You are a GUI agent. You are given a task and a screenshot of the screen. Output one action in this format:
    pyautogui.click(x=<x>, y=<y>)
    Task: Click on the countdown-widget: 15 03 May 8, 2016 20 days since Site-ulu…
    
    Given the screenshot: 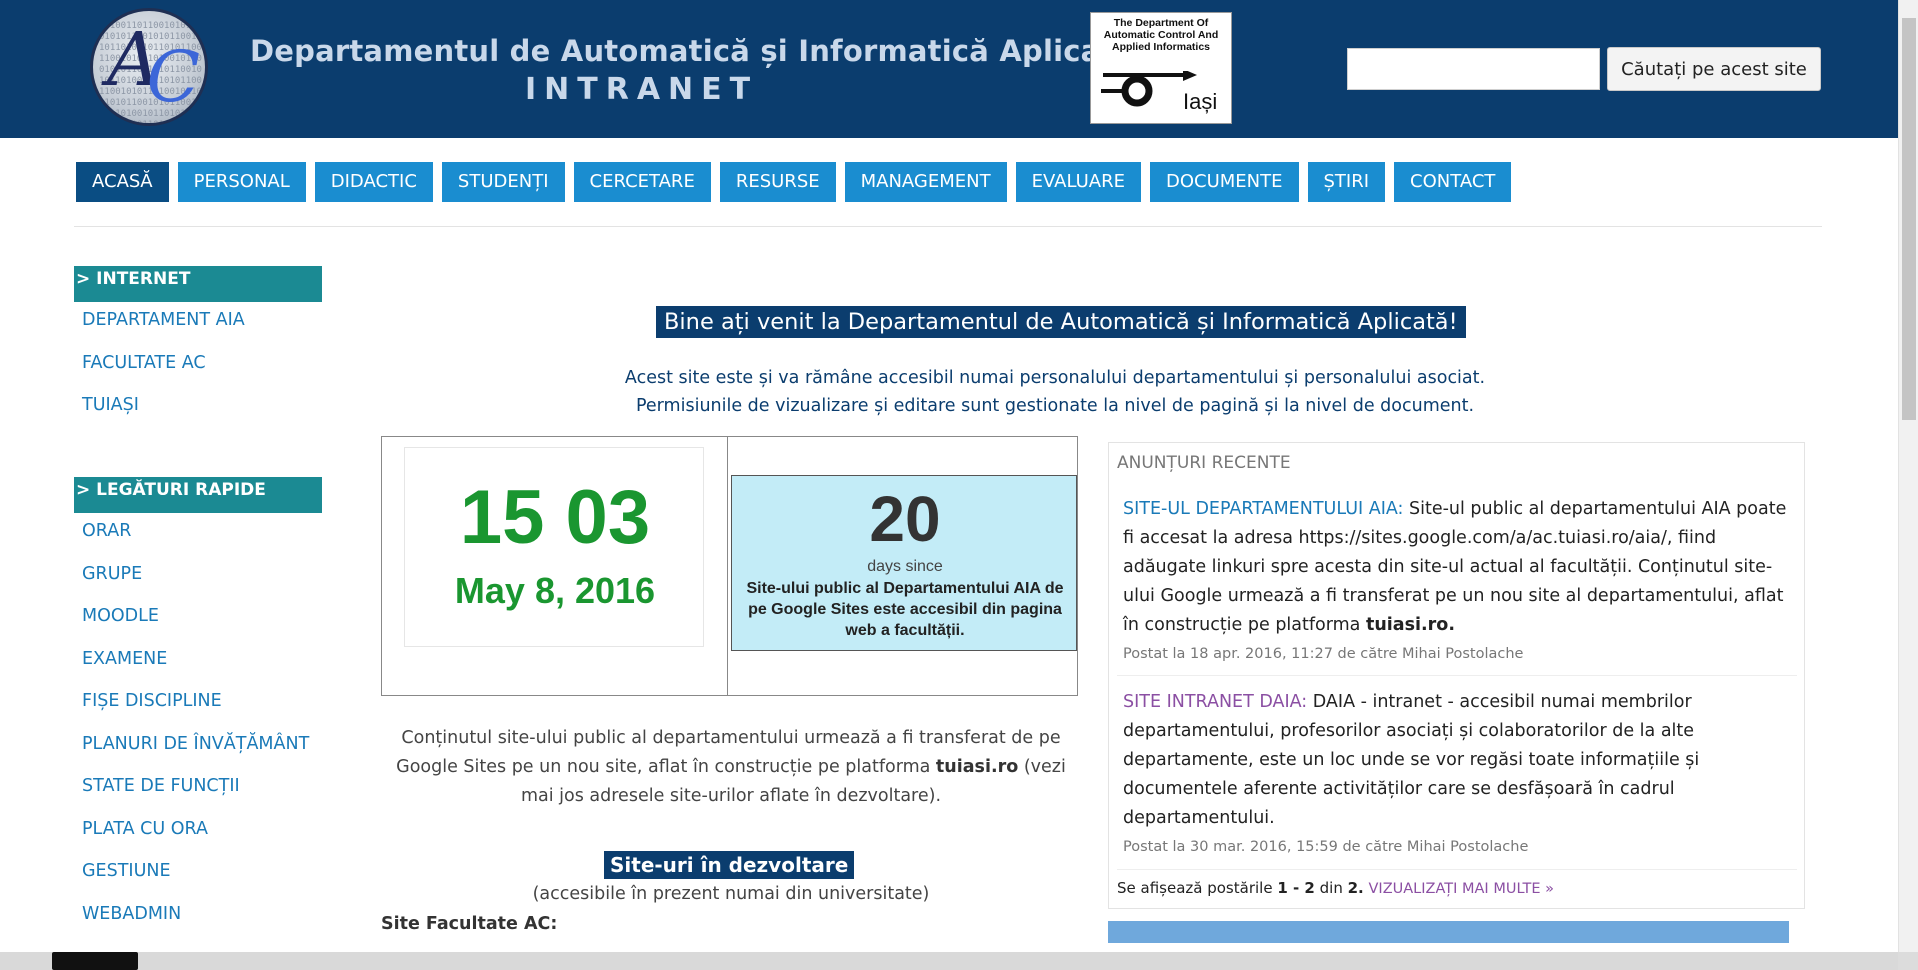 What is the action you would take?
    pyautogui.click(x=729, y=566)
    